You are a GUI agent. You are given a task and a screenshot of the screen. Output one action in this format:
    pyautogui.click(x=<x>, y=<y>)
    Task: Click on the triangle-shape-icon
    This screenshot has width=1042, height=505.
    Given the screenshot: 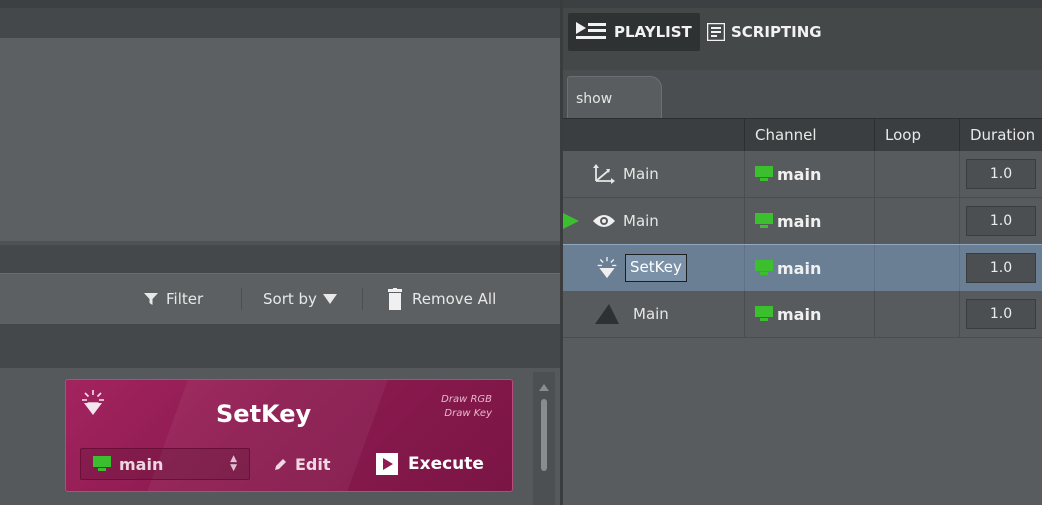 What is the action you would take?
    pyautogui.click(x=607, y=314)
    